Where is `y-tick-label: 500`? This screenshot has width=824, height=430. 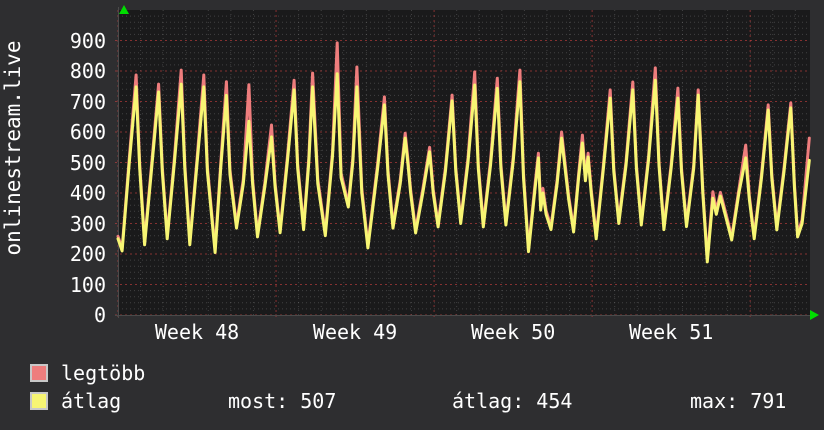
y-tick-label: 500 is located at coordinates (87, 162).